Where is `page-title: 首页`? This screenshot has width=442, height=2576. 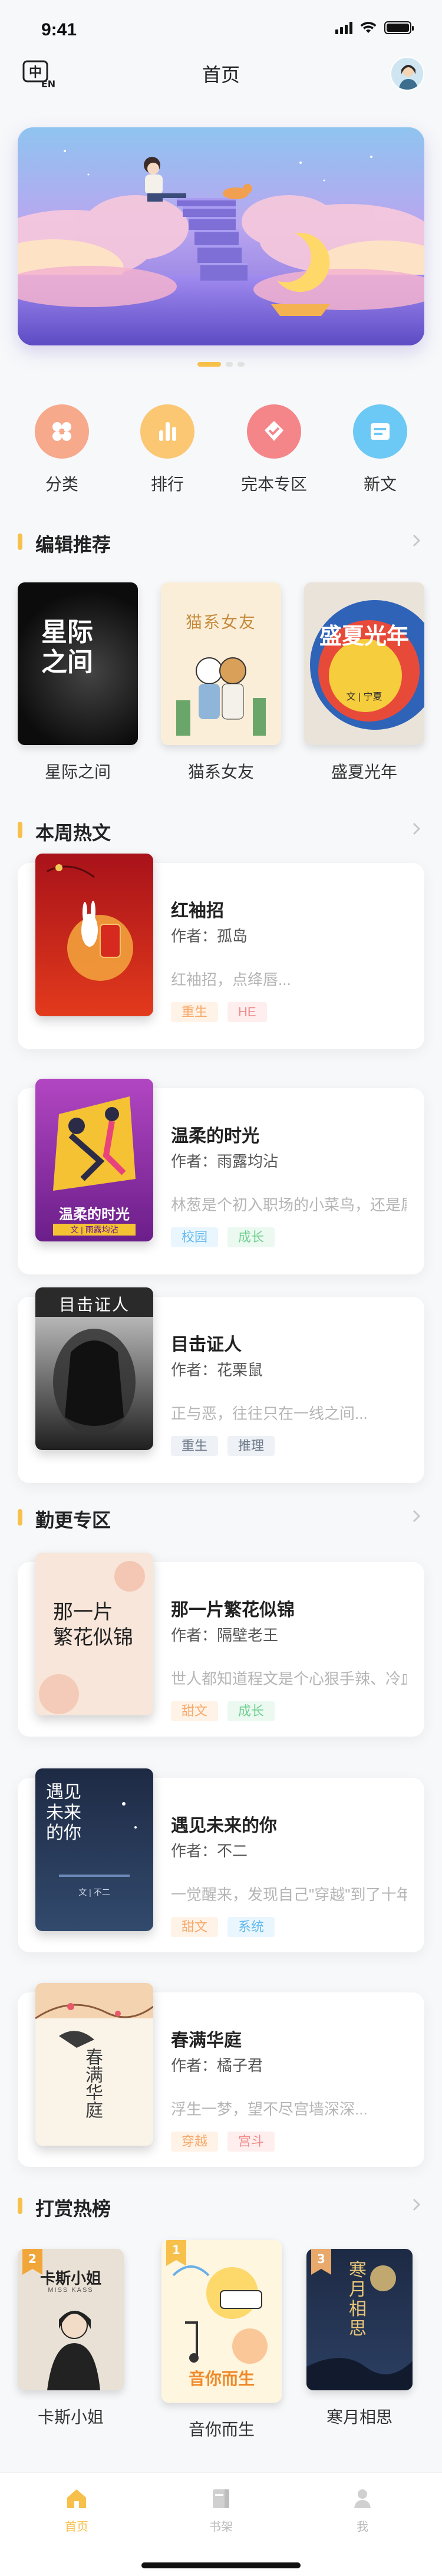
page-title: 首页 is located at coordinates (221, 74).